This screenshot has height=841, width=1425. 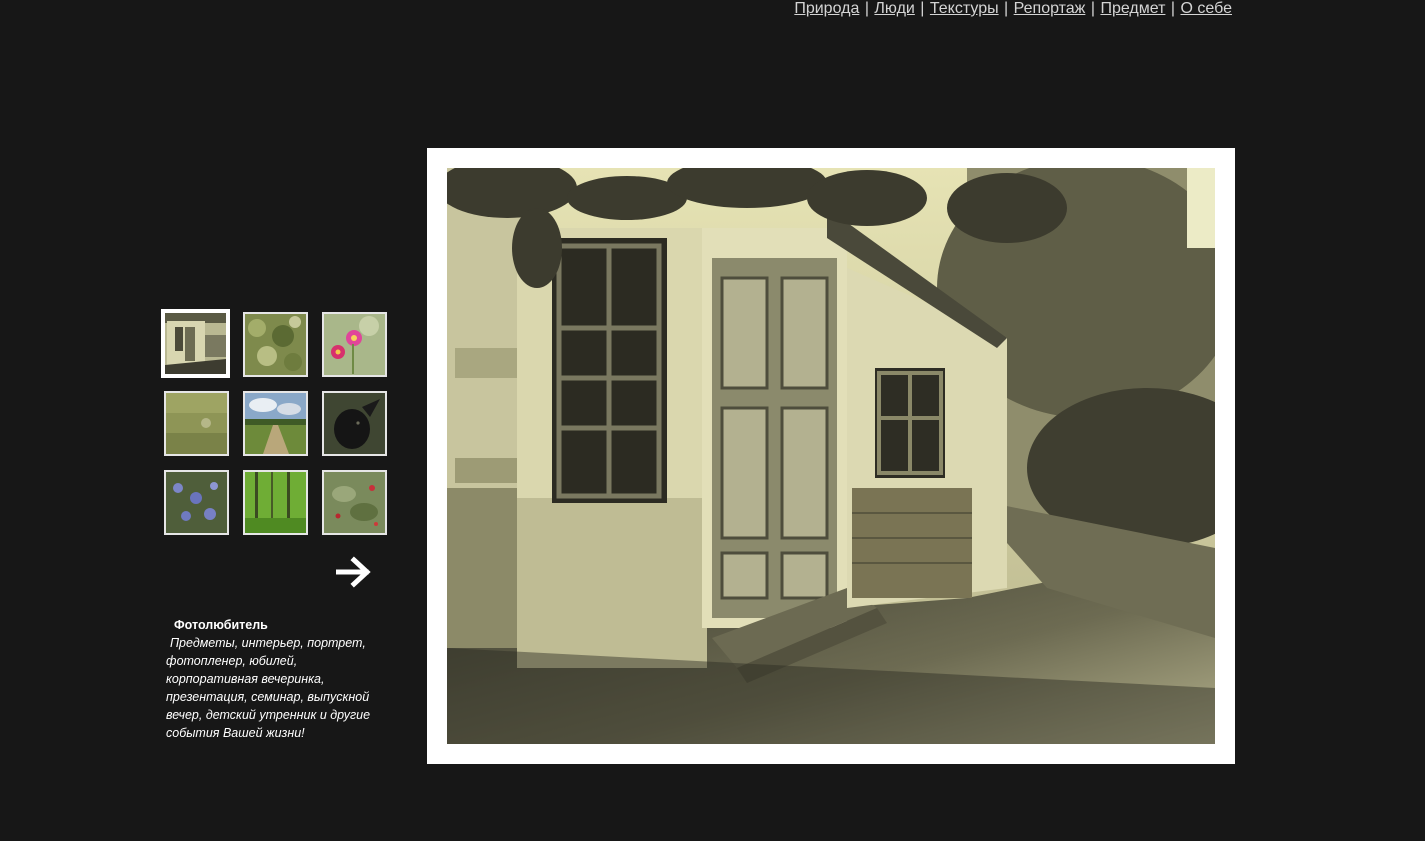 I want to click on arrow-right-icon, so click(x=354, y=572).